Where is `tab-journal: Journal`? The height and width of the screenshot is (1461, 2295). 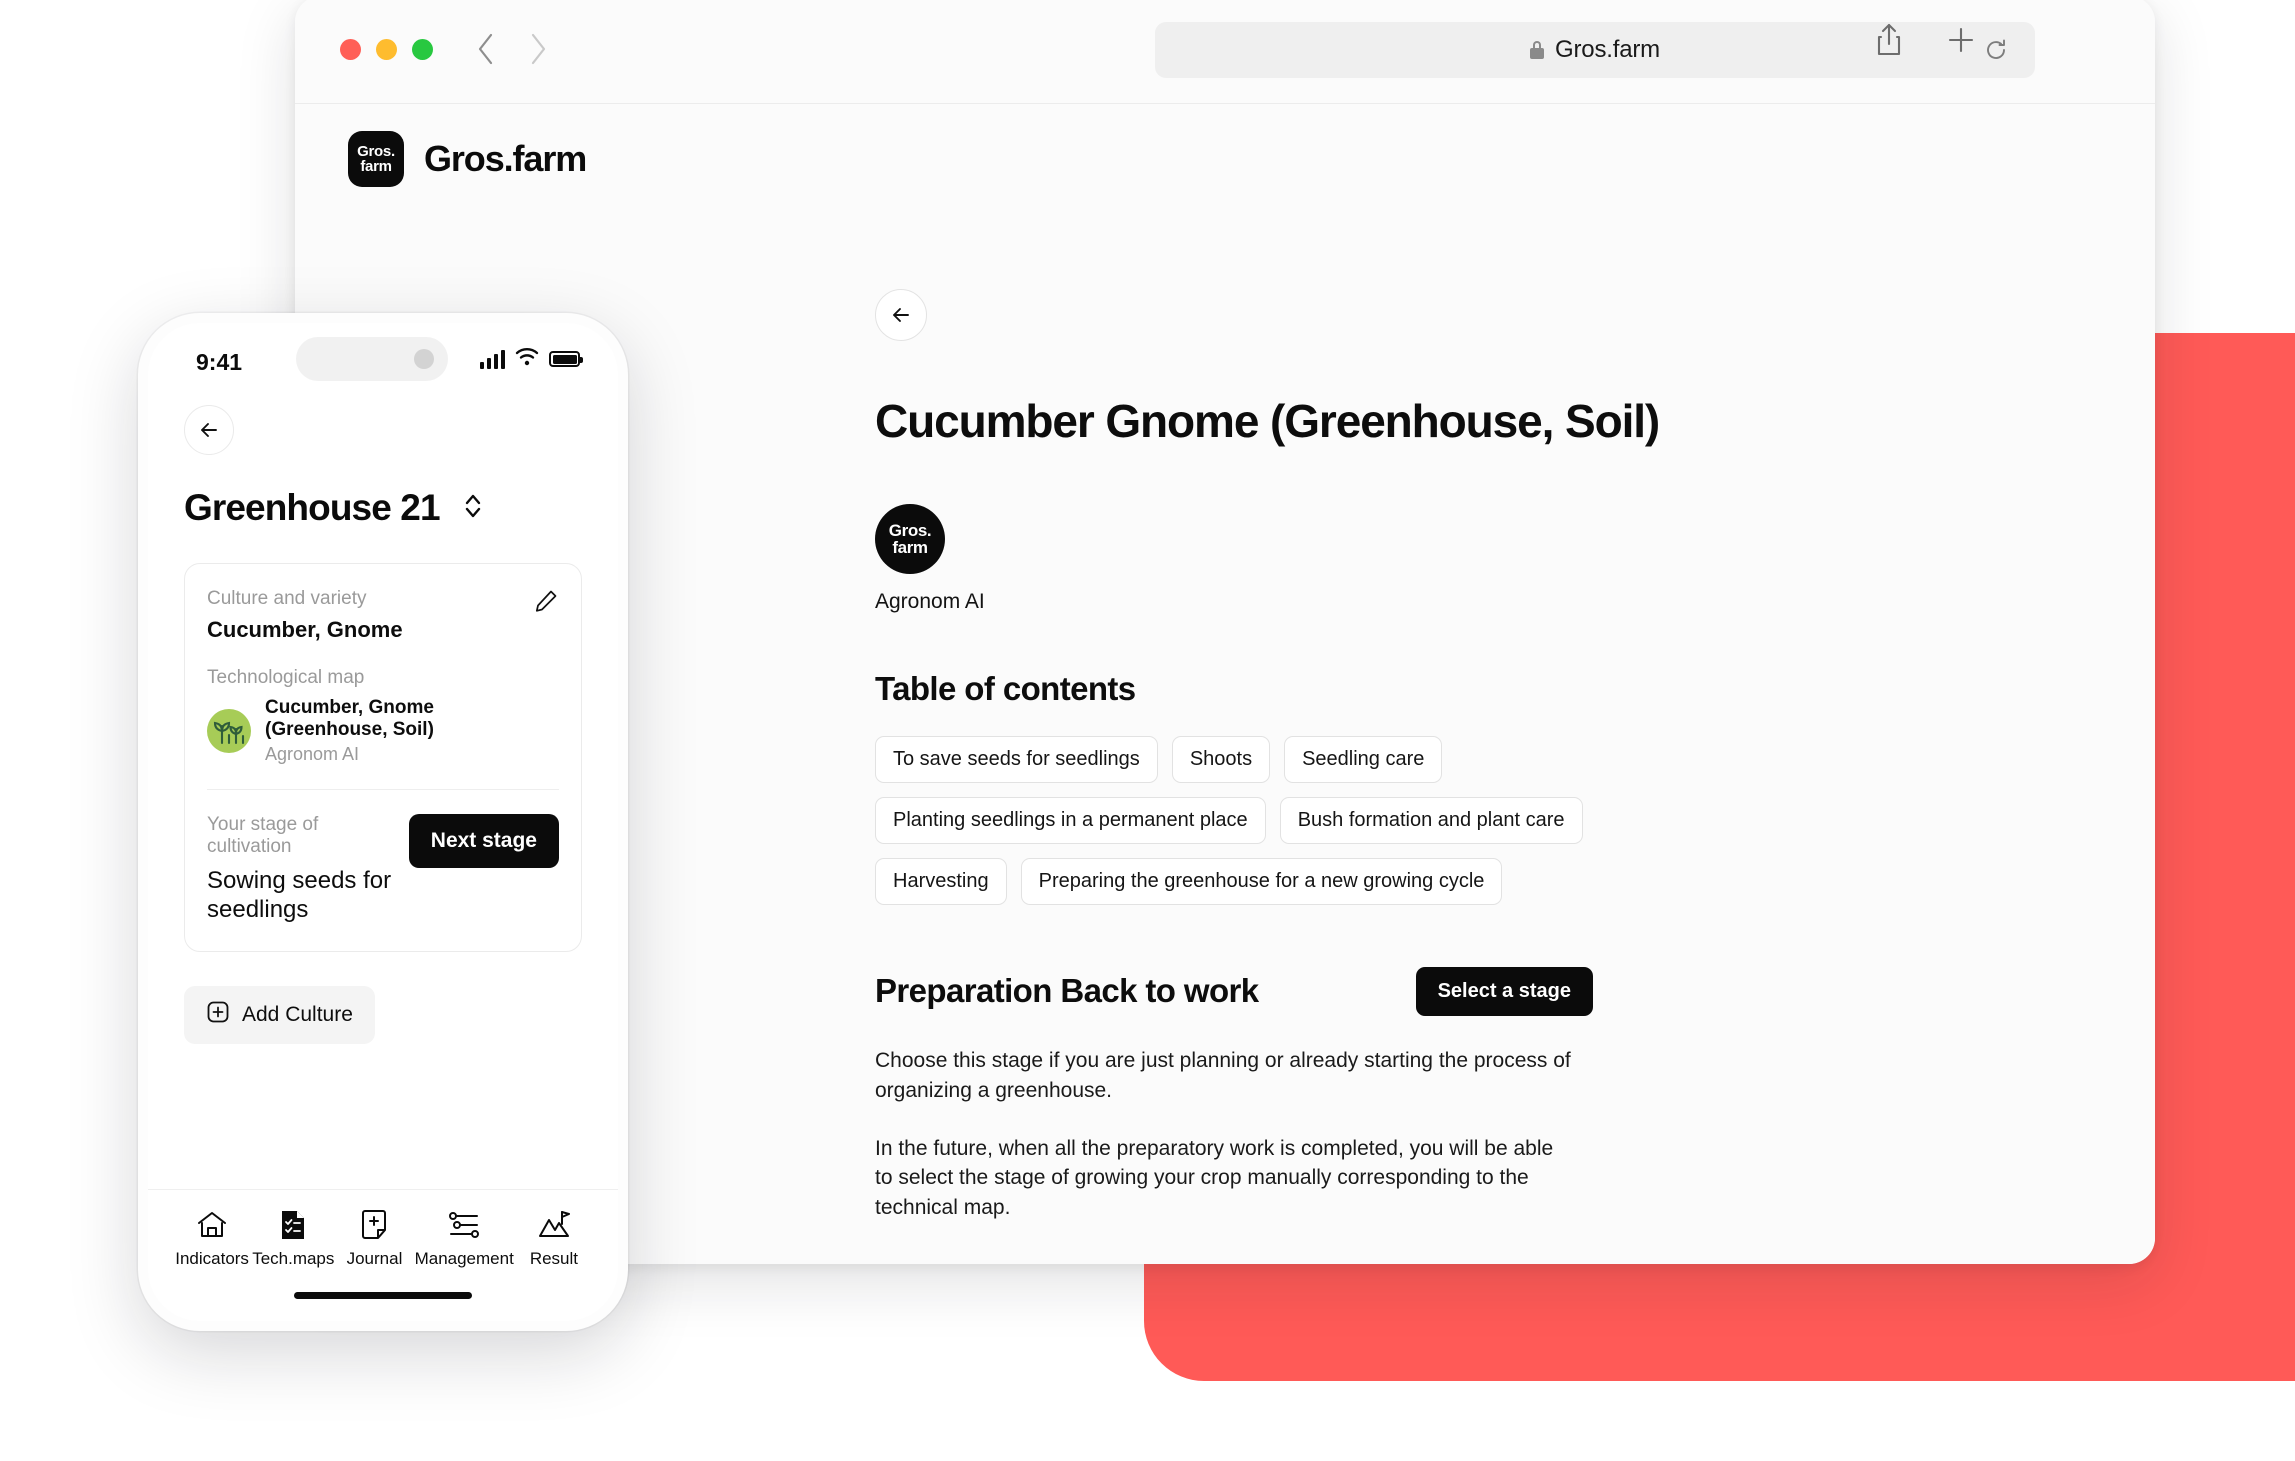
tab-journal: Journal is located at coordinates (374, 1238).